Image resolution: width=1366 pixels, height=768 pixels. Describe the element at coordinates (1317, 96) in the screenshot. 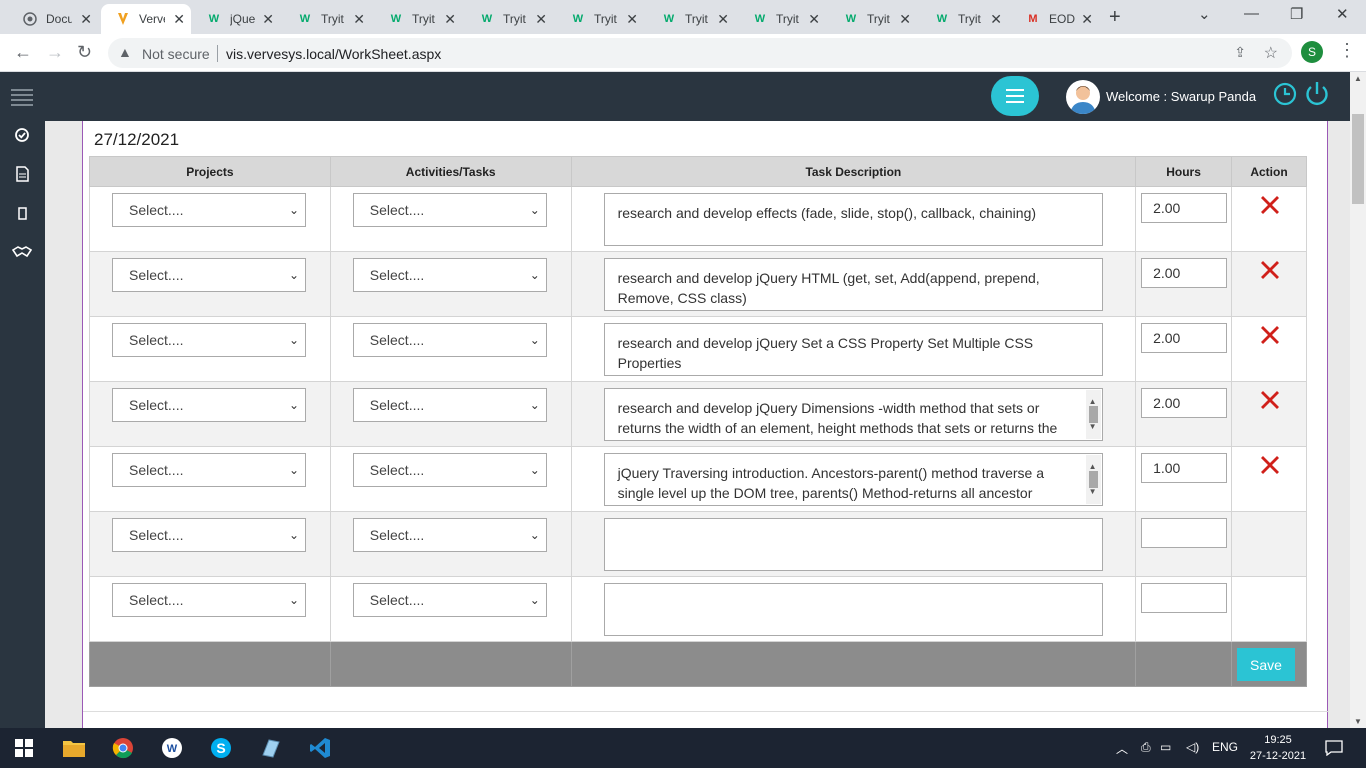

I see `power-icon` at that location.